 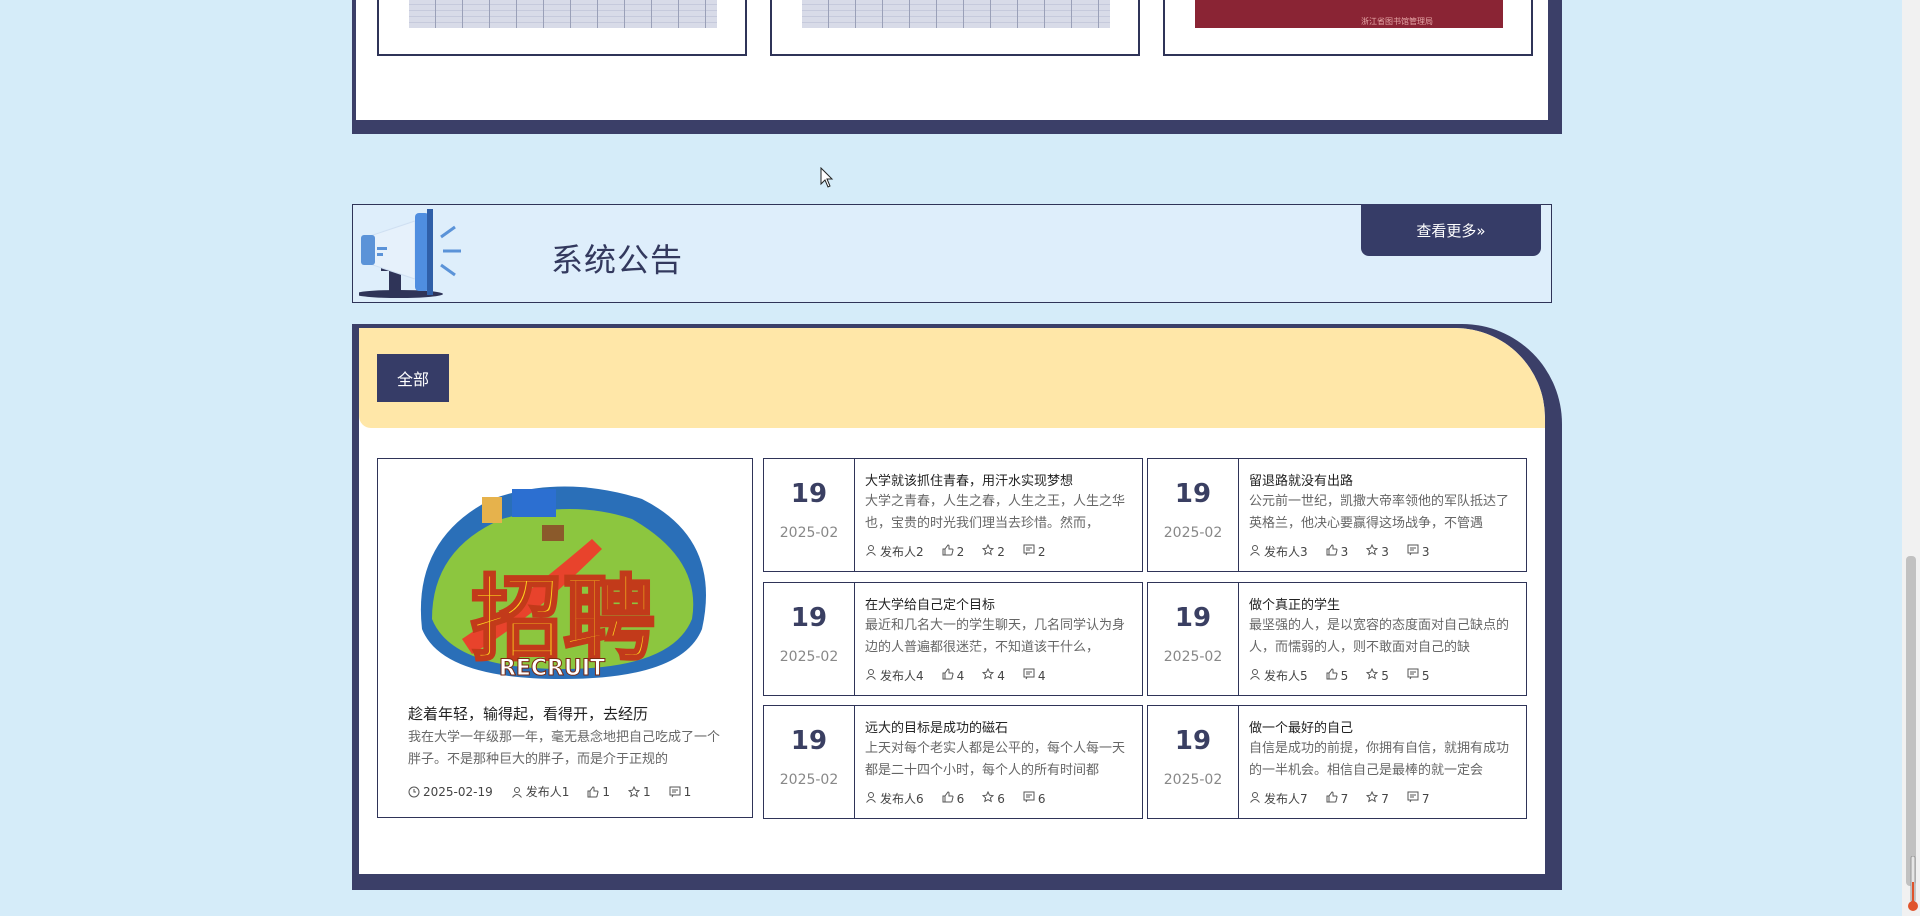 What do you see at coordinates (414, 791) in the screenshot?
I see `clock-icon` at bounding box center [414, 791].